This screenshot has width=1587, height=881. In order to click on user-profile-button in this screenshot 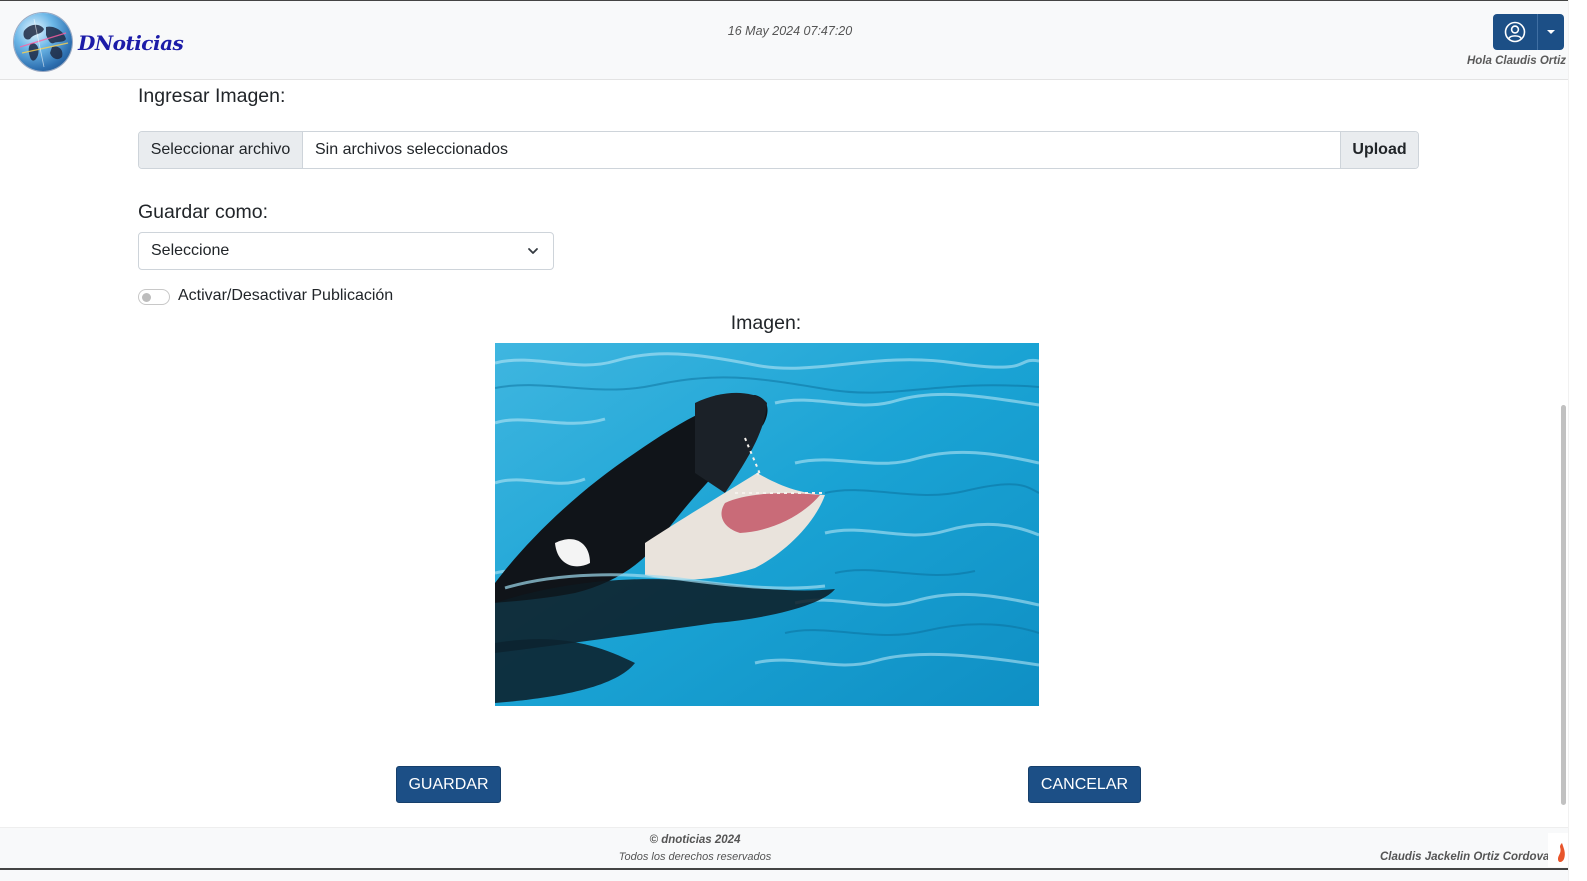, I will do `click(1515, 32)`.